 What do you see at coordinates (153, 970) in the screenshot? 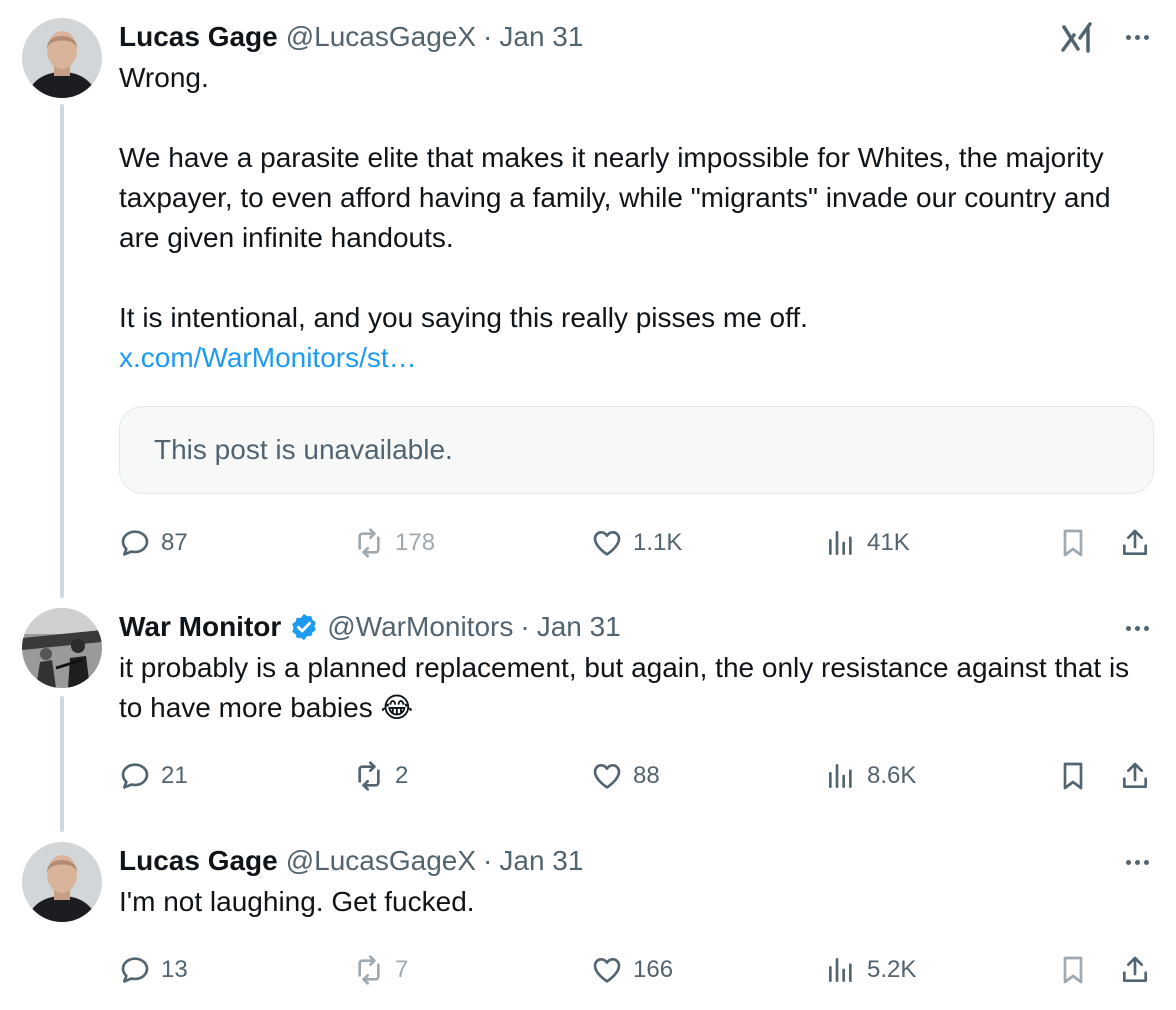
I see `reply-button: 13` at bounding box center [153, 970].